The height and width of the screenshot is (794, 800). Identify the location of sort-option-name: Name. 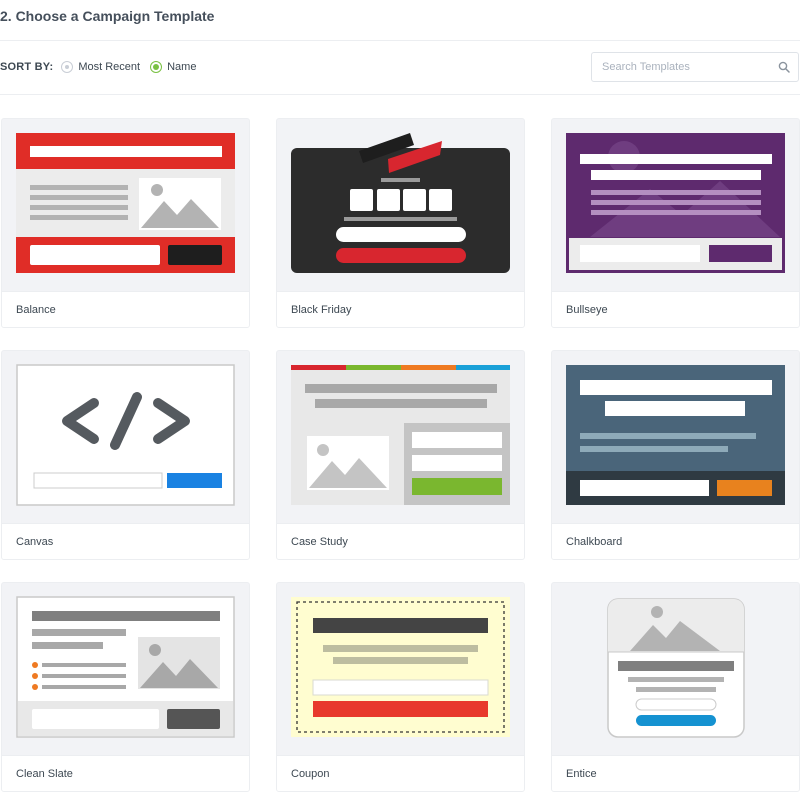
(173, 67).